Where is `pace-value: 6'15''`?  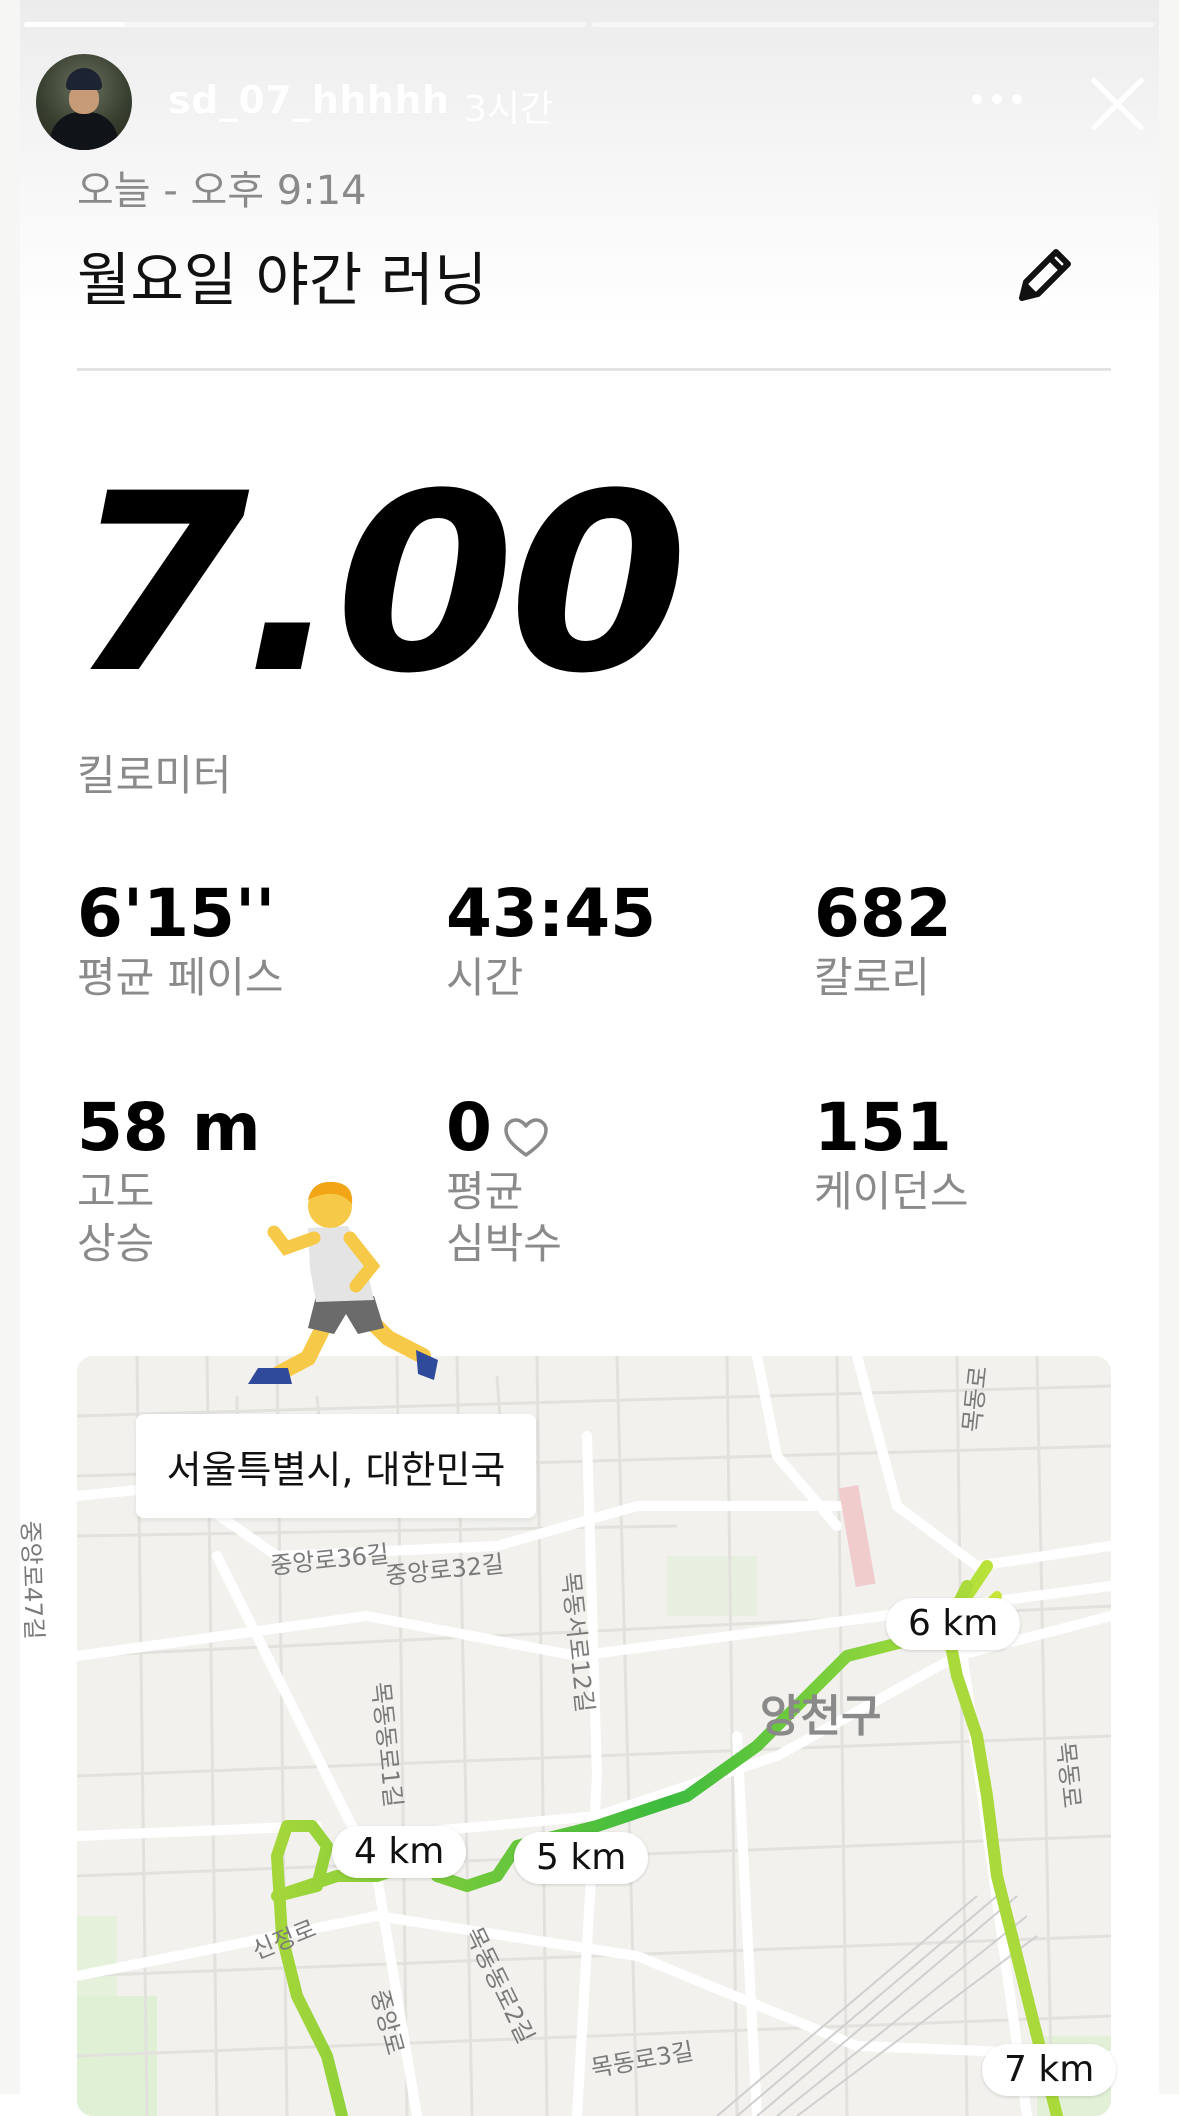 pace-value: 6'15'' is located at coordinates (176, 913).